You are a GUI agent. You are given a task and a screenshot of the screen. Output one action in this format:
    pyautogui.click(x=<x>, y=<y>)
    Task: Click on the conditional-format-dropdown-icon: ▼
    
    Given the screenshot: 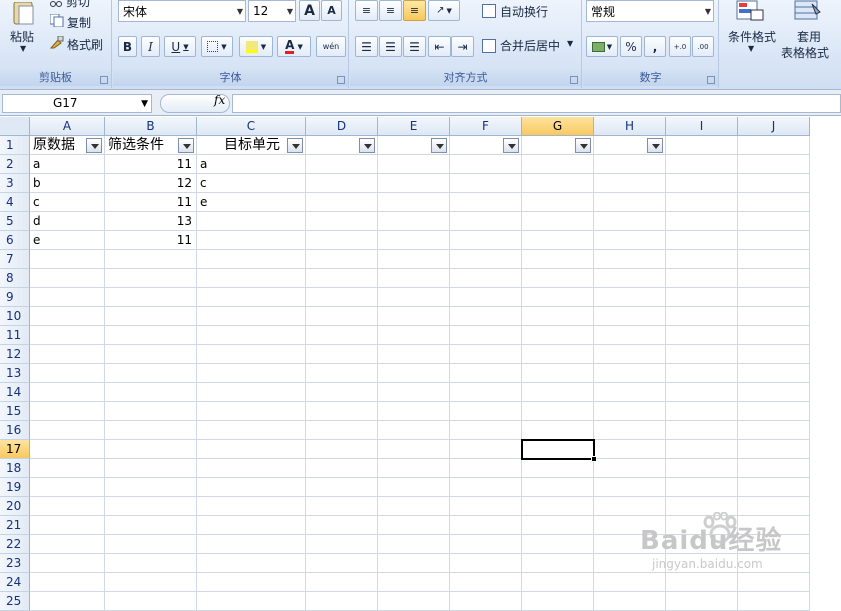 What is the action you would take?
    pyautogui.click(x=751, y=48)
    